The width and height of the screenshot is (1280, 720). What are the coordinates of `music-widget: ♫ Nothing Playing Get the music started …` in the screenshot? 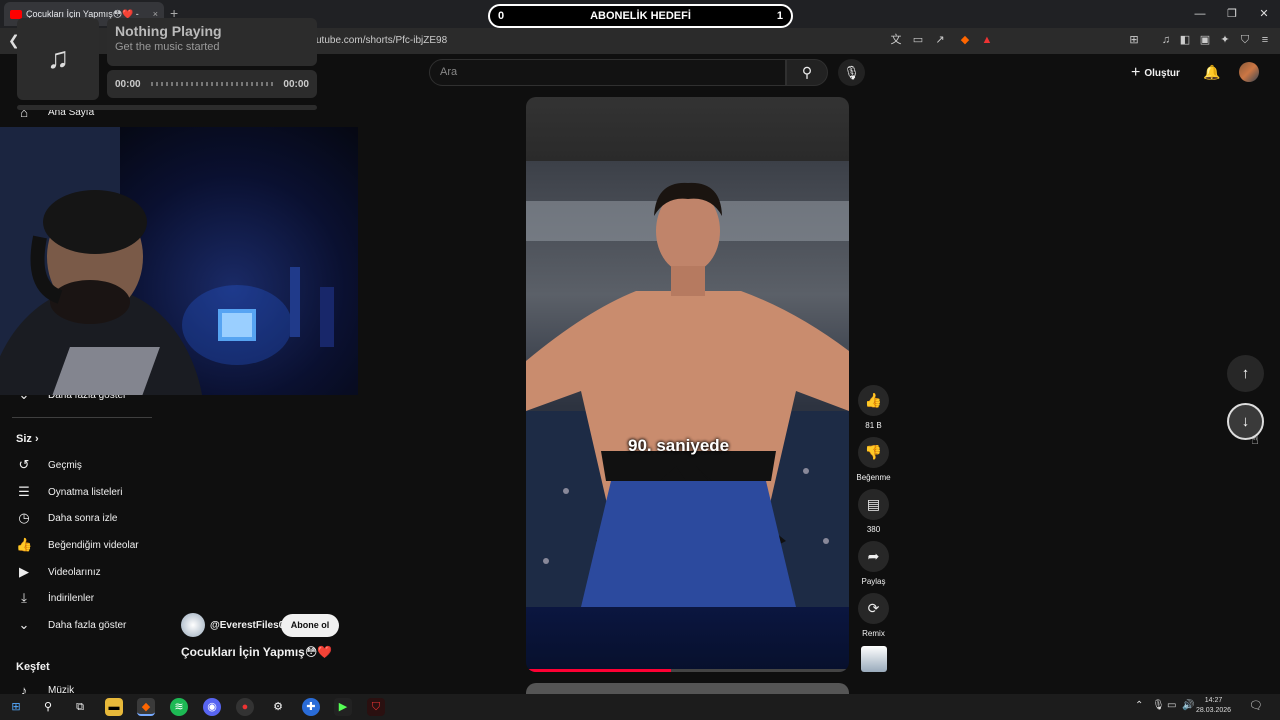 It's located at (167, 64).